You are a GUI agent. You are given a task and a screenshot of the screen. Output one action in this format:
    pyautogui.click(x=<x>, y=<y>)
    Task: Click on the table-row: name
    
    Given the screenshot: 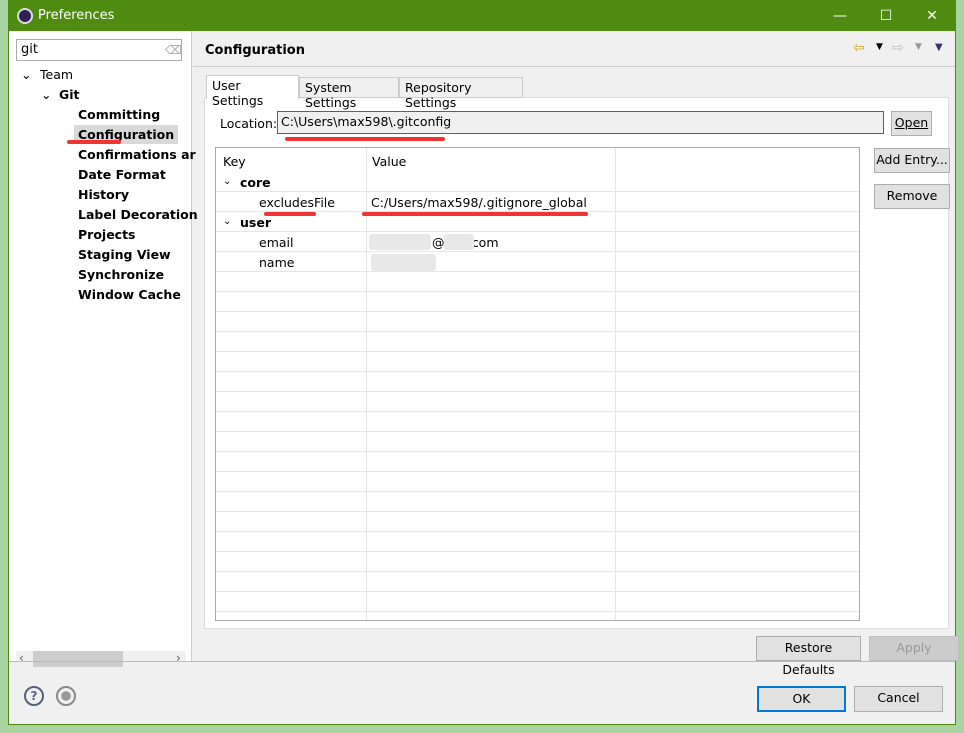 What is the action you would take?
    pyautogui.click(x=537, y=262)
    